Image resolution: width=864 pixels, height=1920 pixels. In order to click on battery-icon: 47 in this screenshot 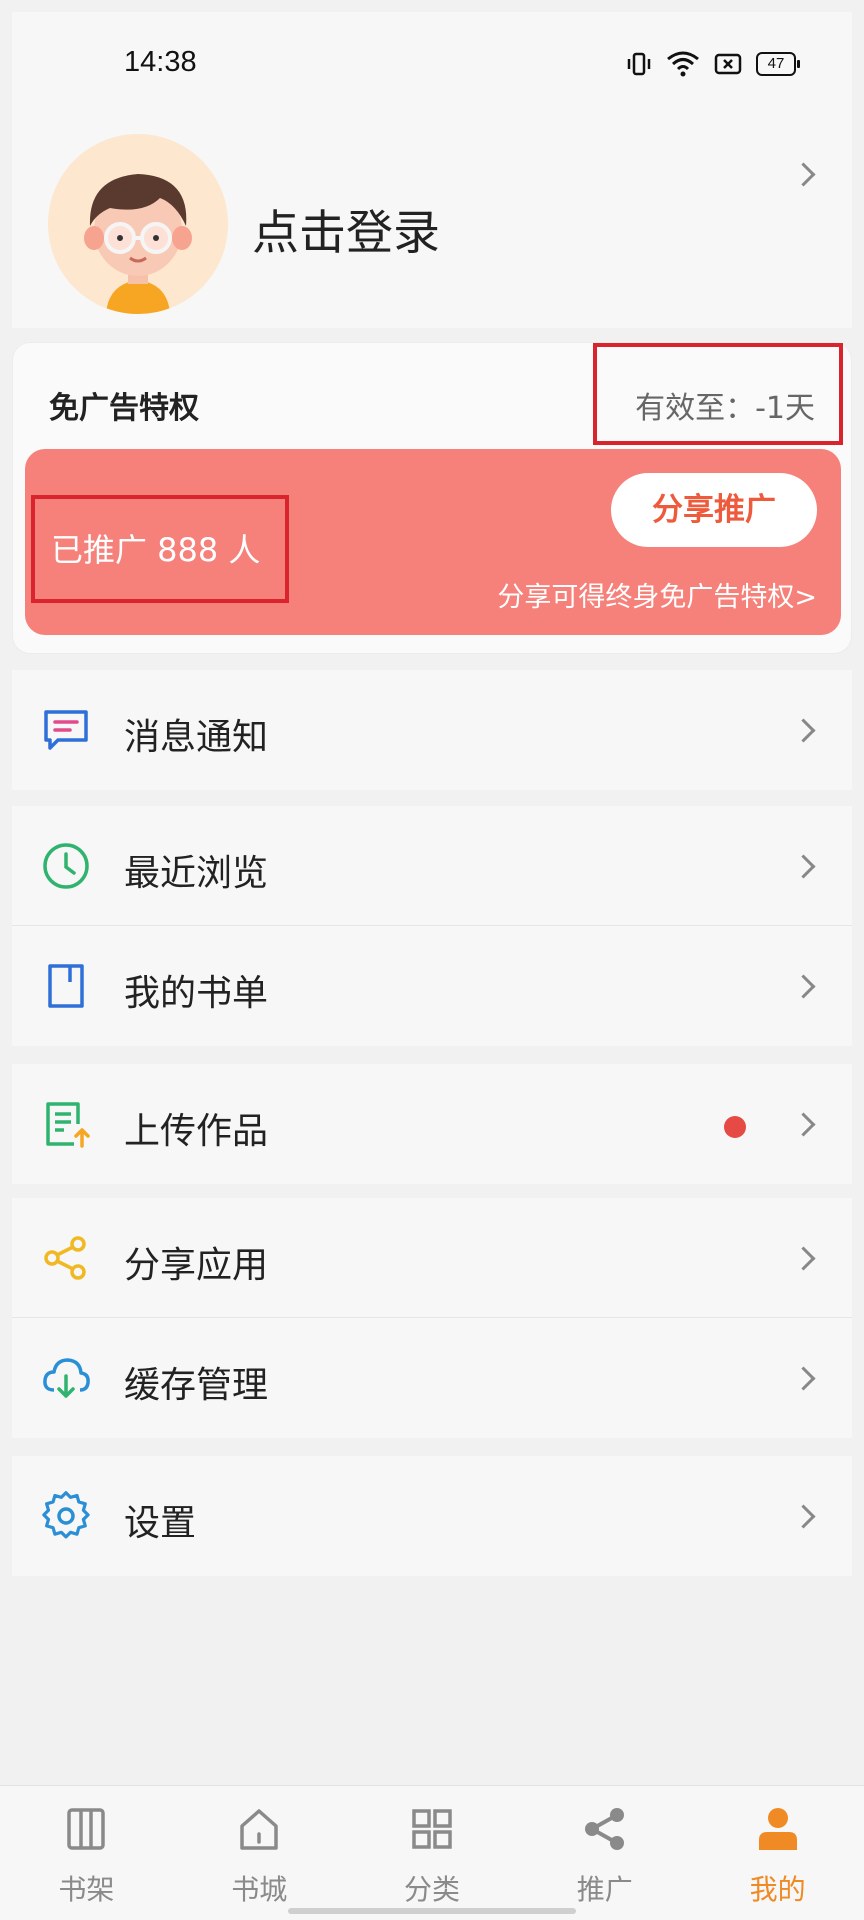, I will do `click(778, 64)`.